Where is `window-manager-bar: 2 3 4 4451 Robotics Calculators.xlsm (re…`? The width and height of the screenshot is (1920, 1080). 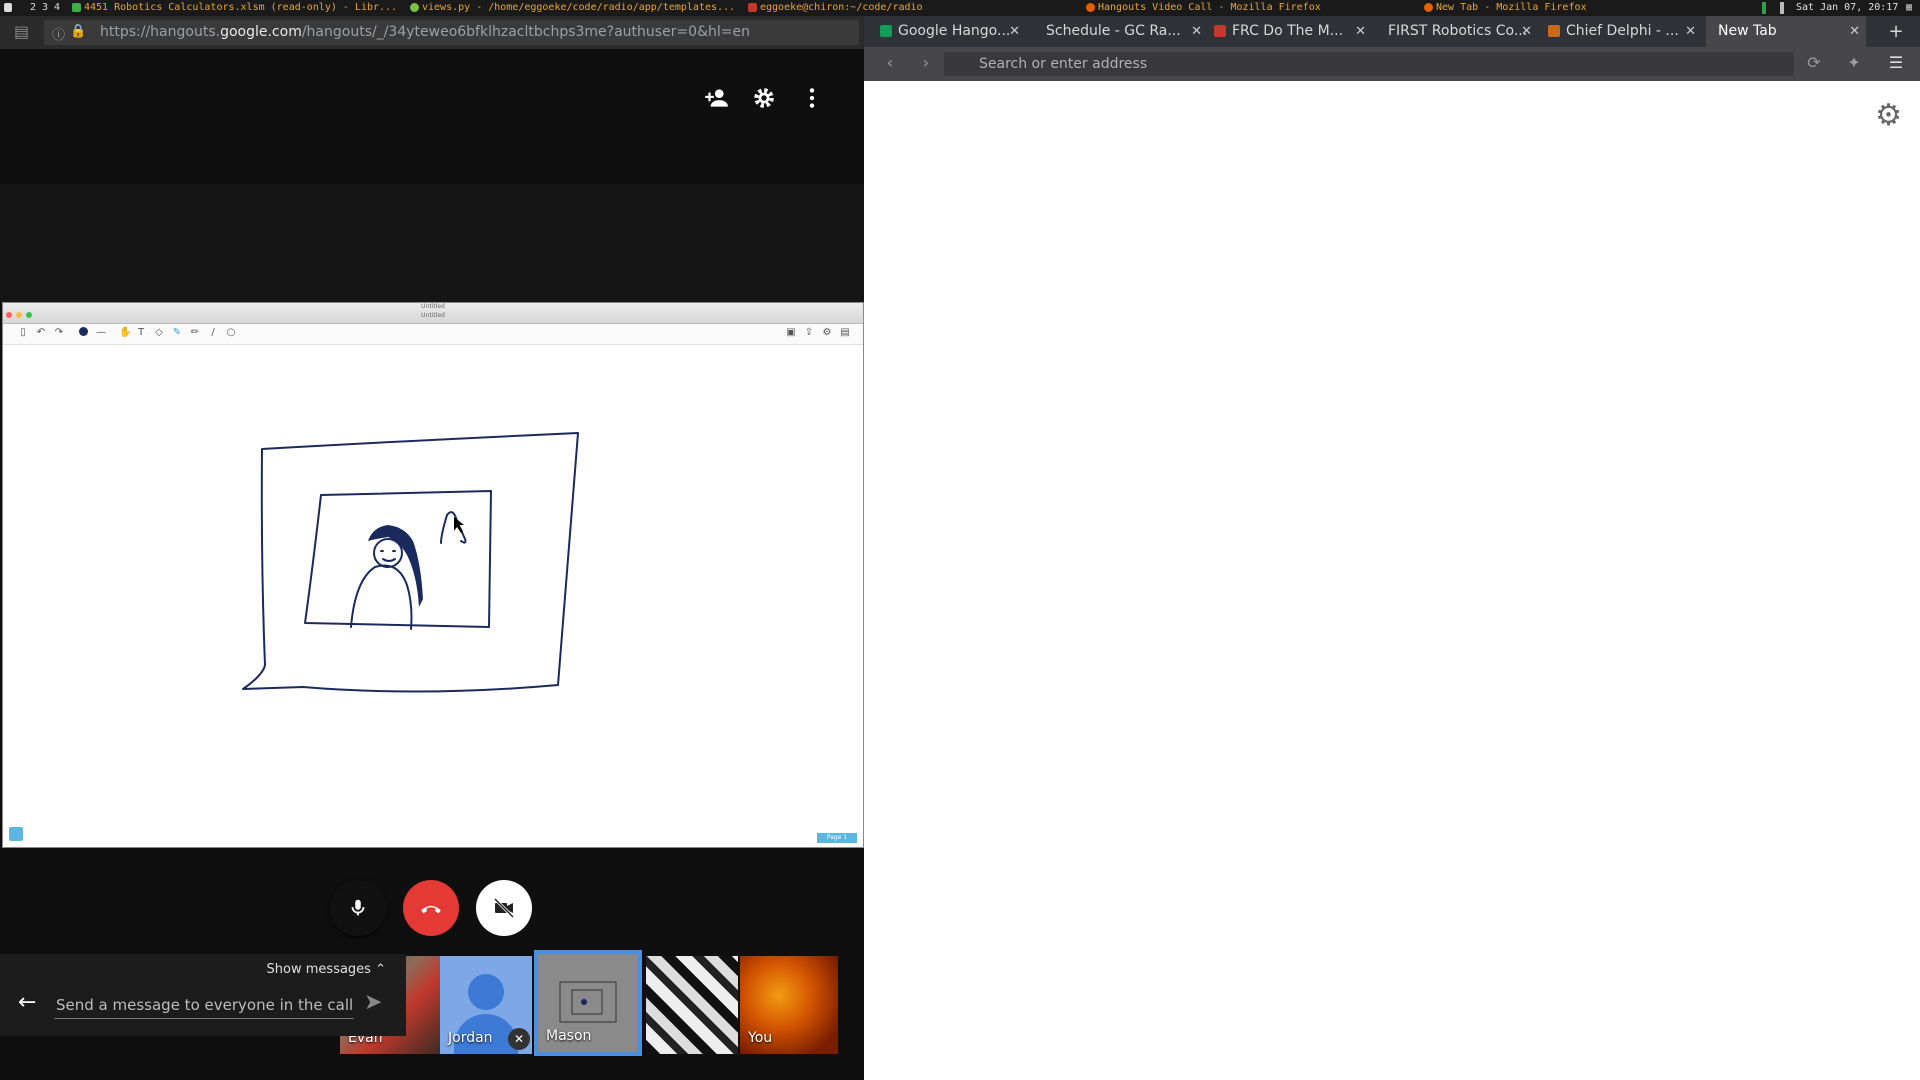 window-manager-bar: 2 3 4 4451 Robotics Calculators.xlsm (re… is located at coordinates (960, 8).